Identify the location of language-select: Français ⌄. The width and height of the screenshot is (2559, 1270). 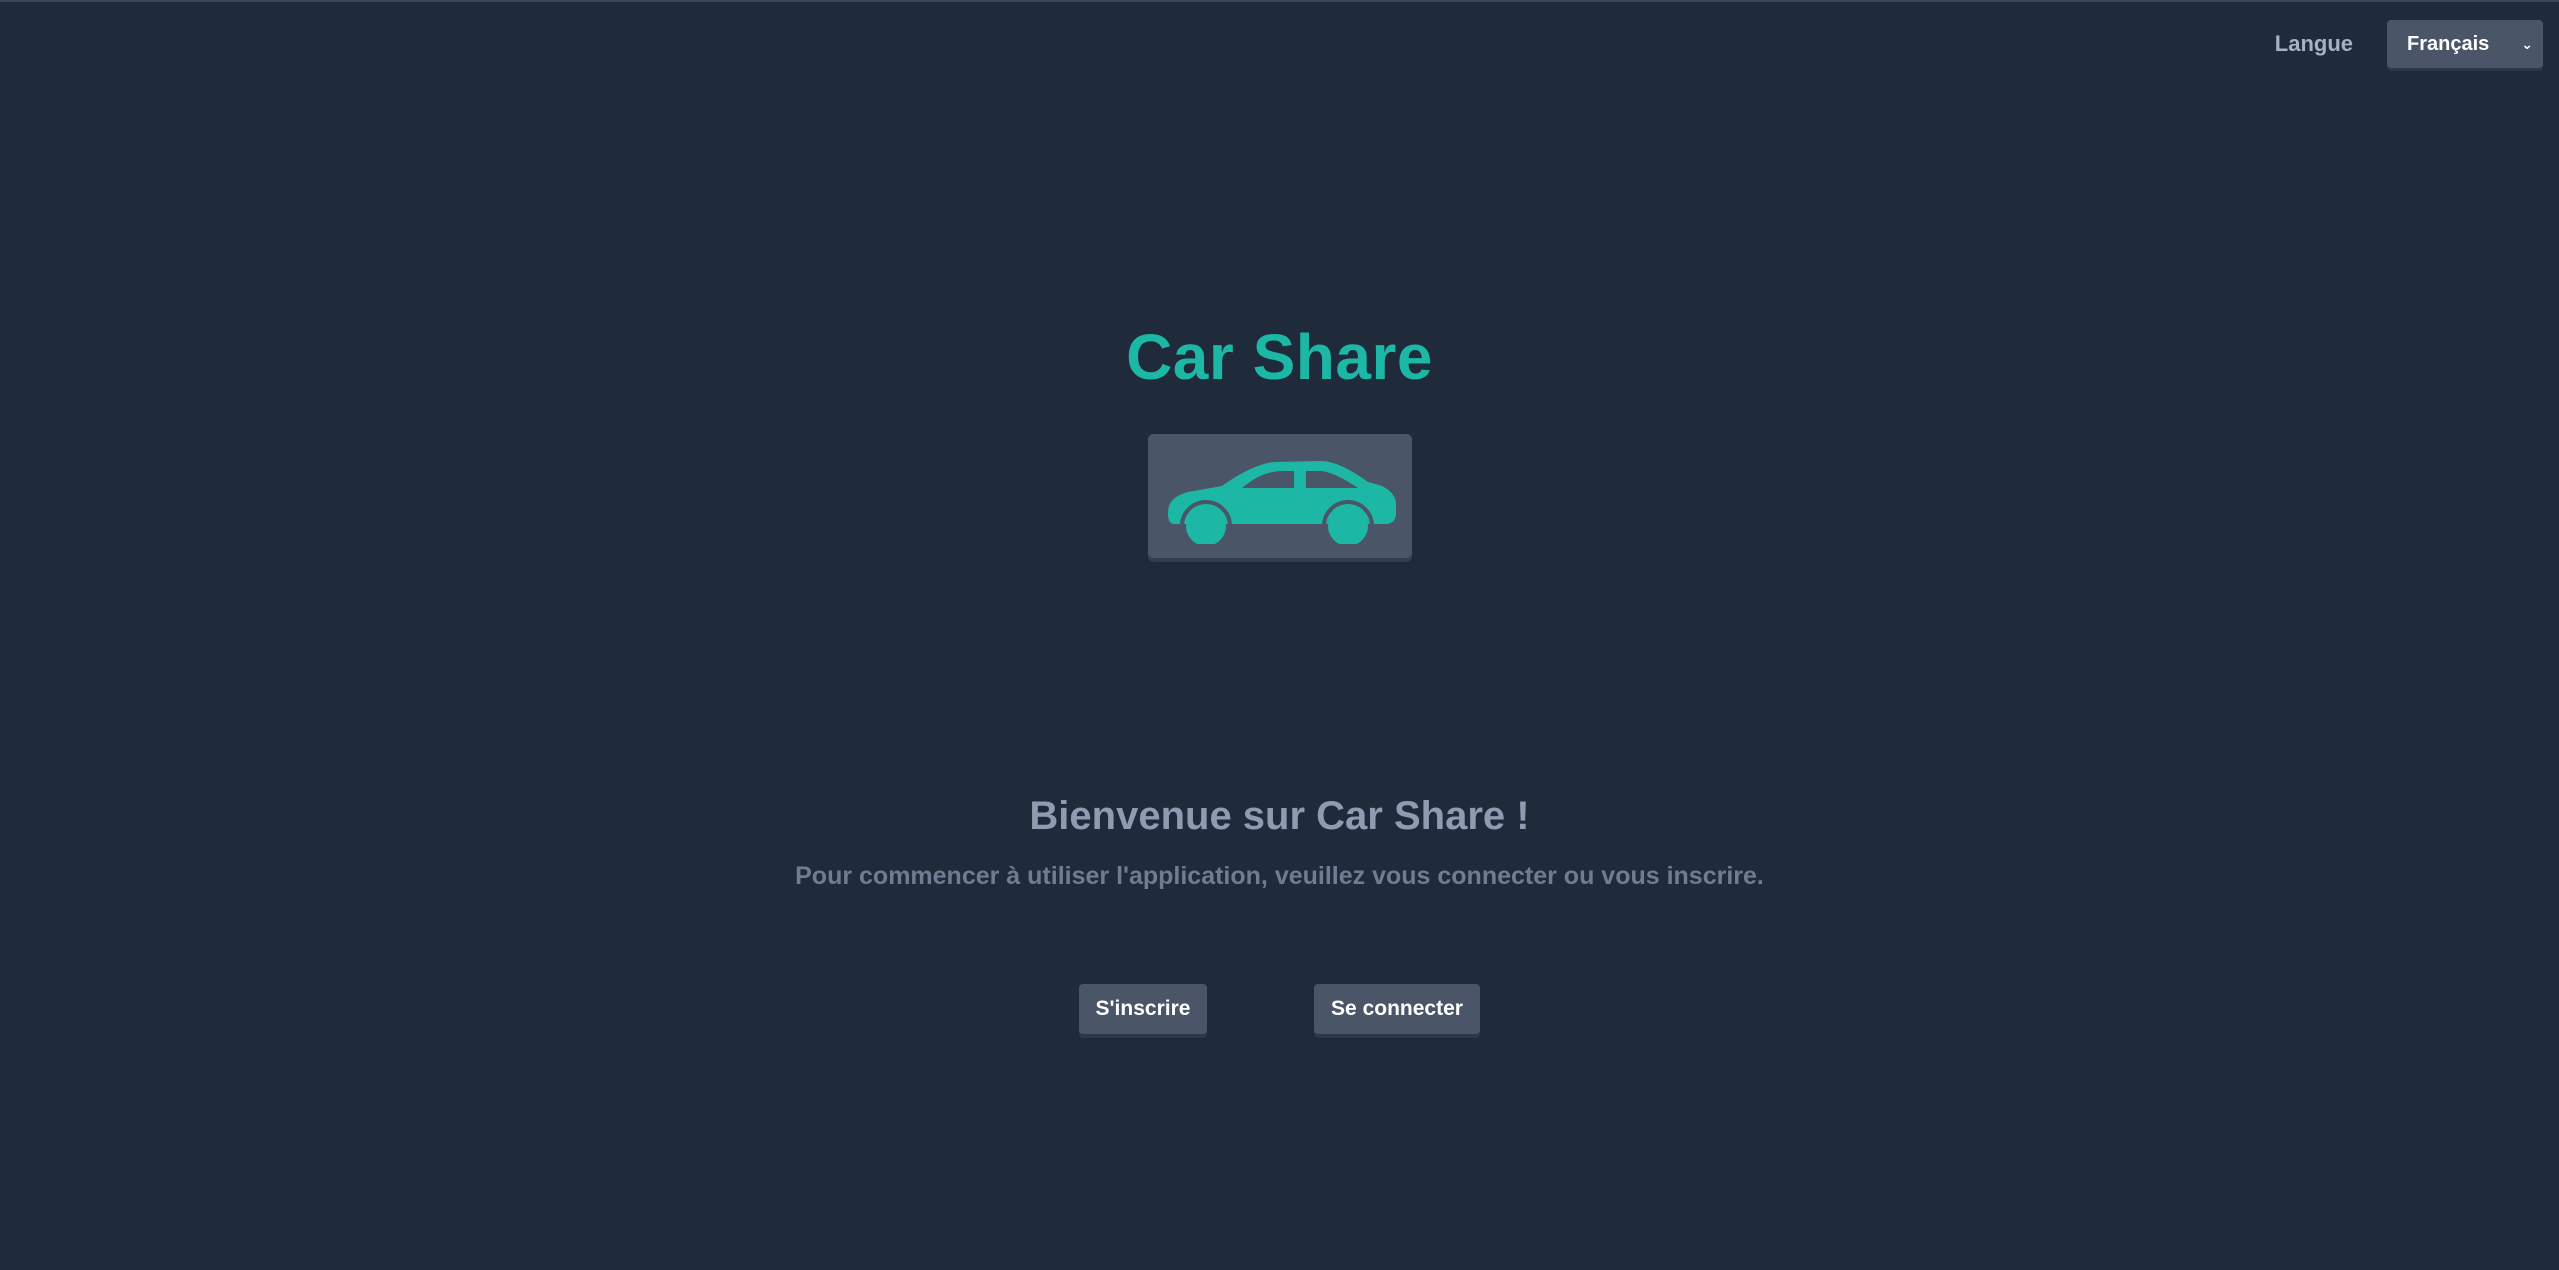
(2465, 44).